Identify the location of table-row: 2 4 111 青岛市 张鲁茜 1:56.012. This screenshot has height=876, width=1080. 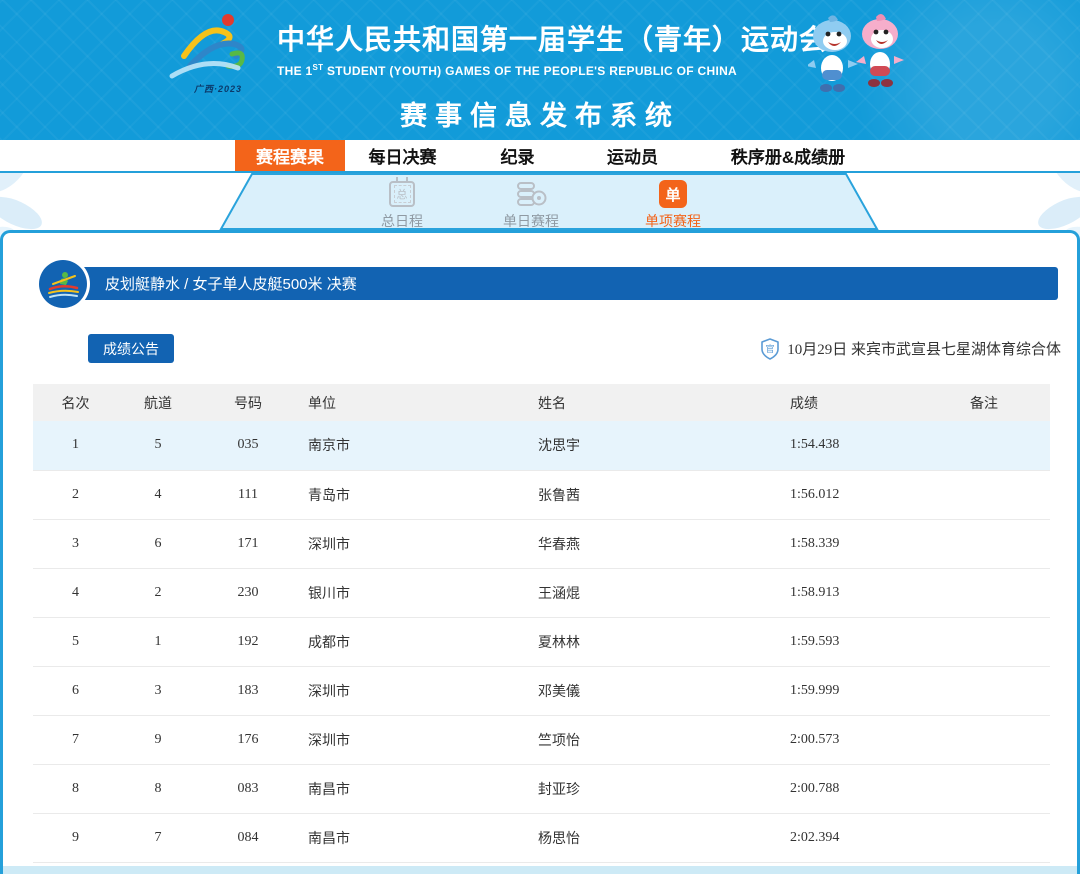
(541, 495).